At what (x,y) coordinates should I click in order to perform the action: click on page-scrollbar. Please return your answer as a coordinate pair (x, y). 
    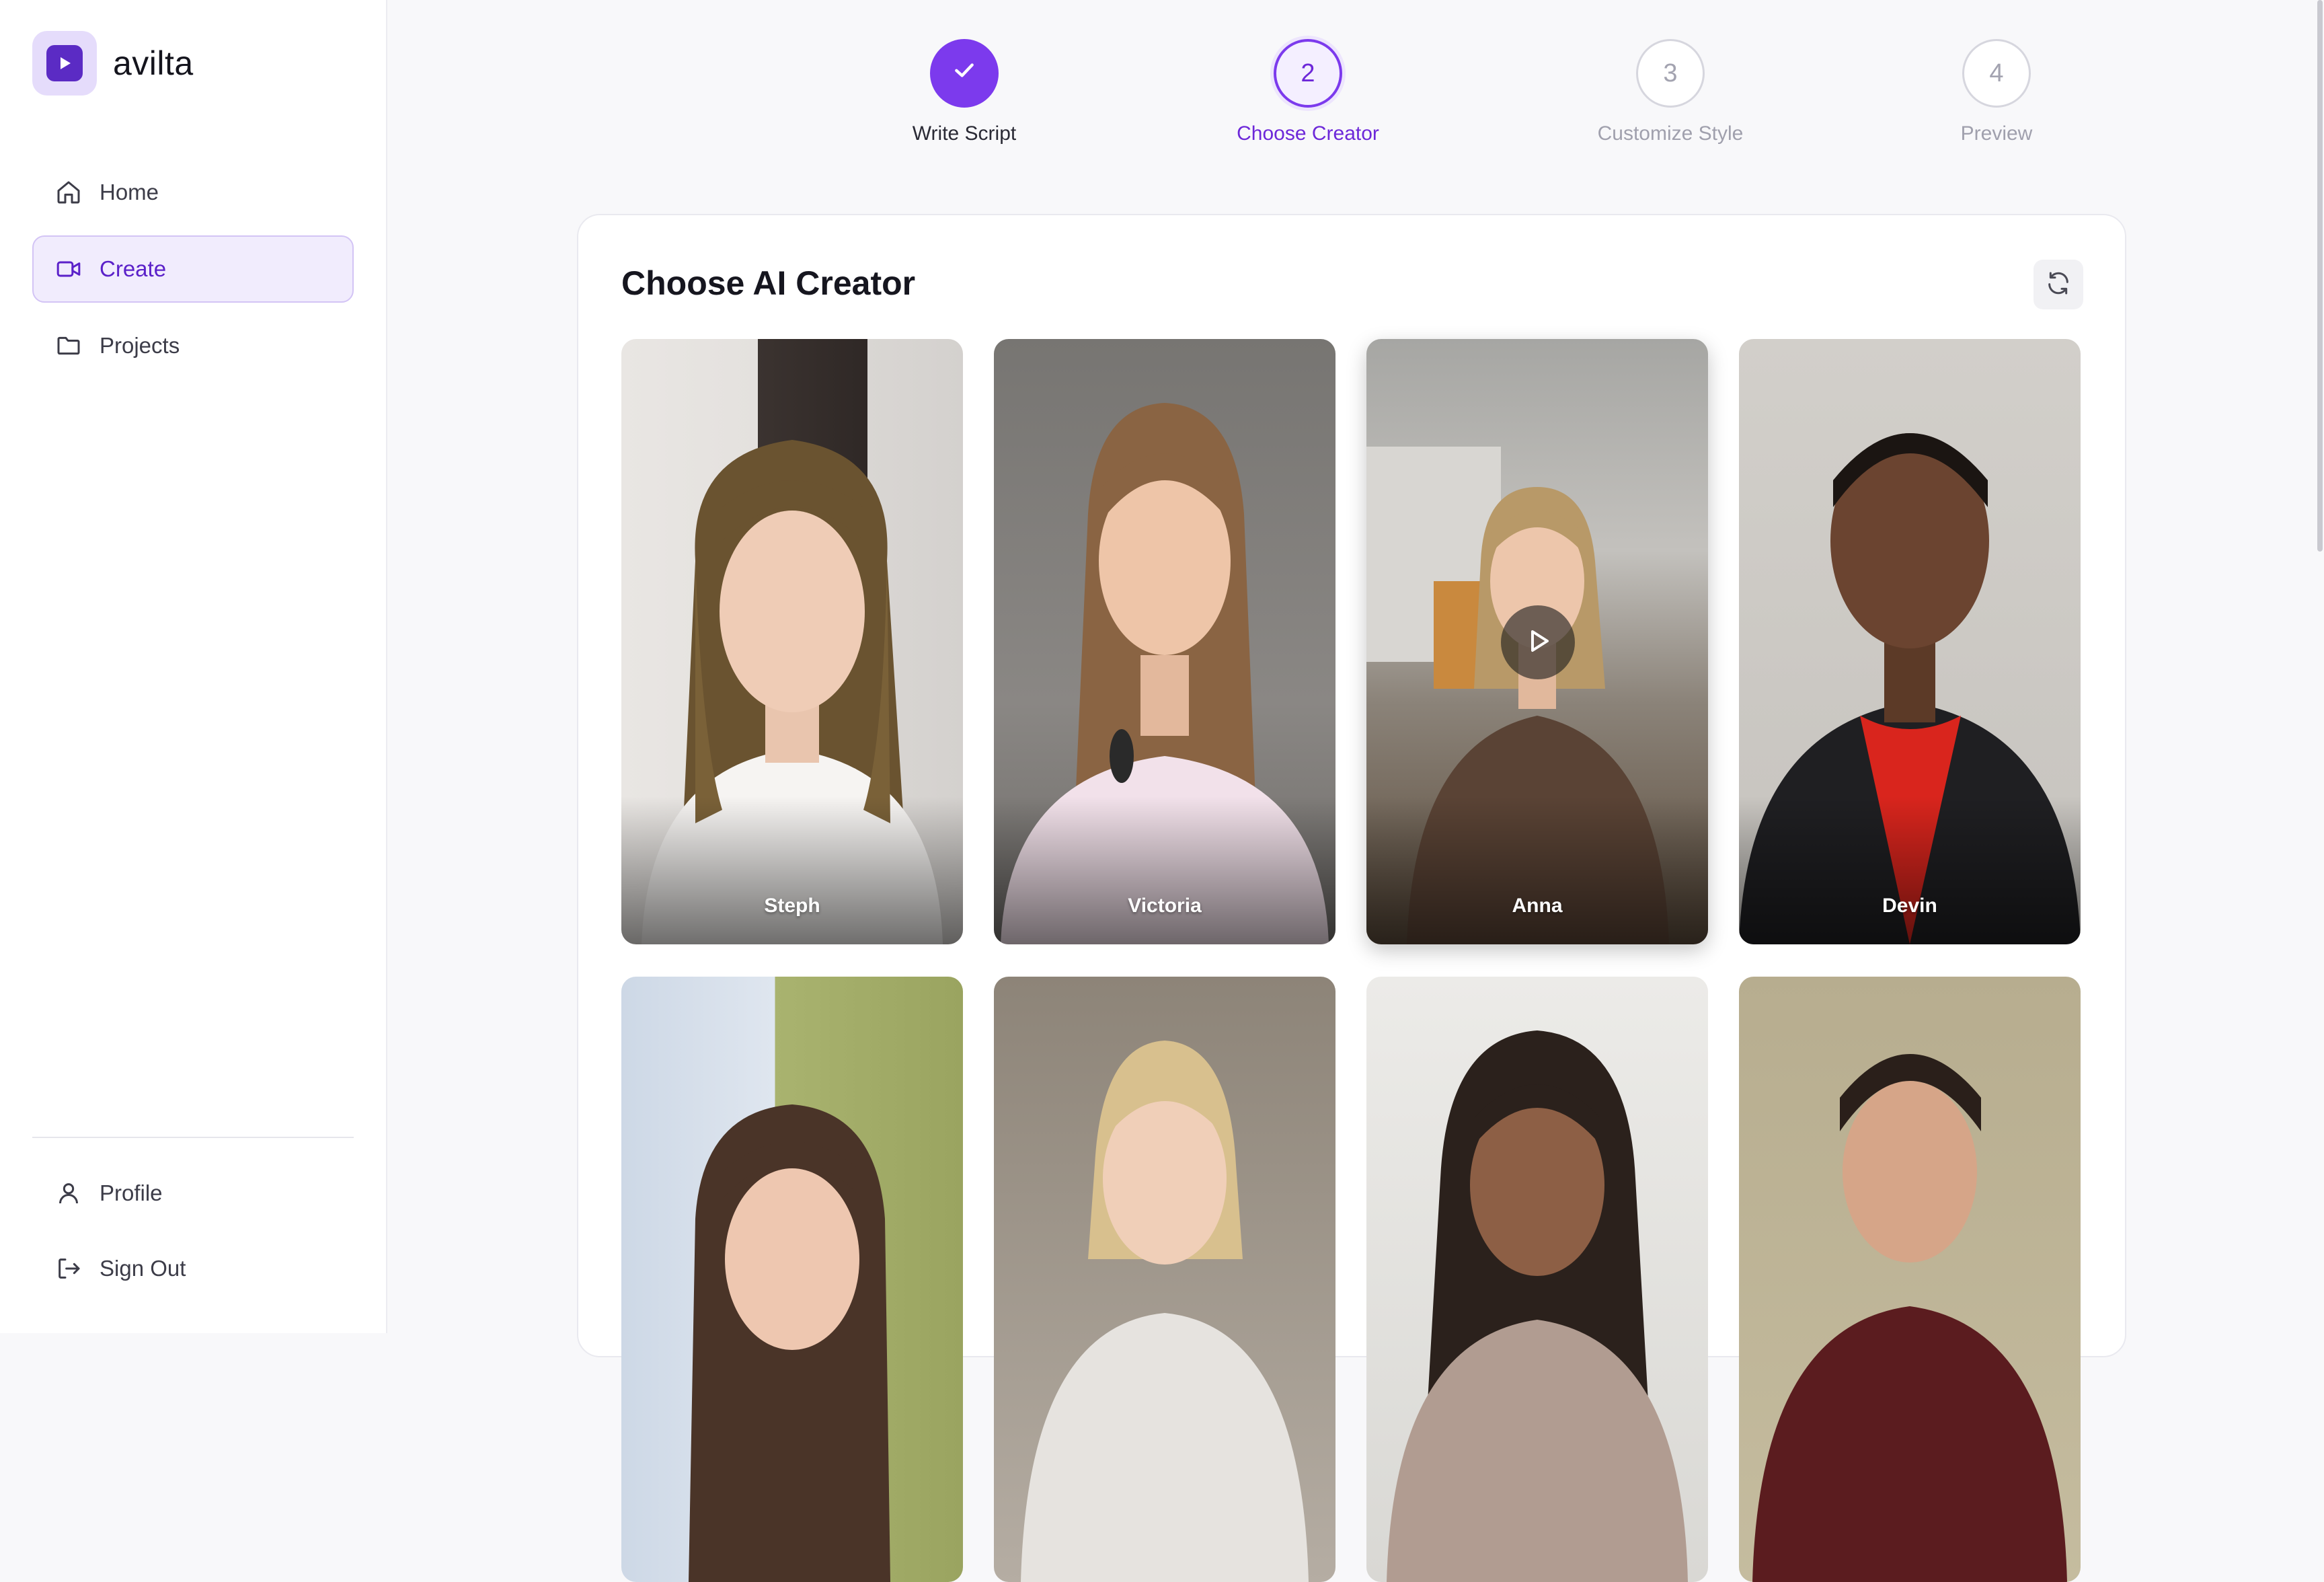
    Looking at the image, I should click on (2320, 276).